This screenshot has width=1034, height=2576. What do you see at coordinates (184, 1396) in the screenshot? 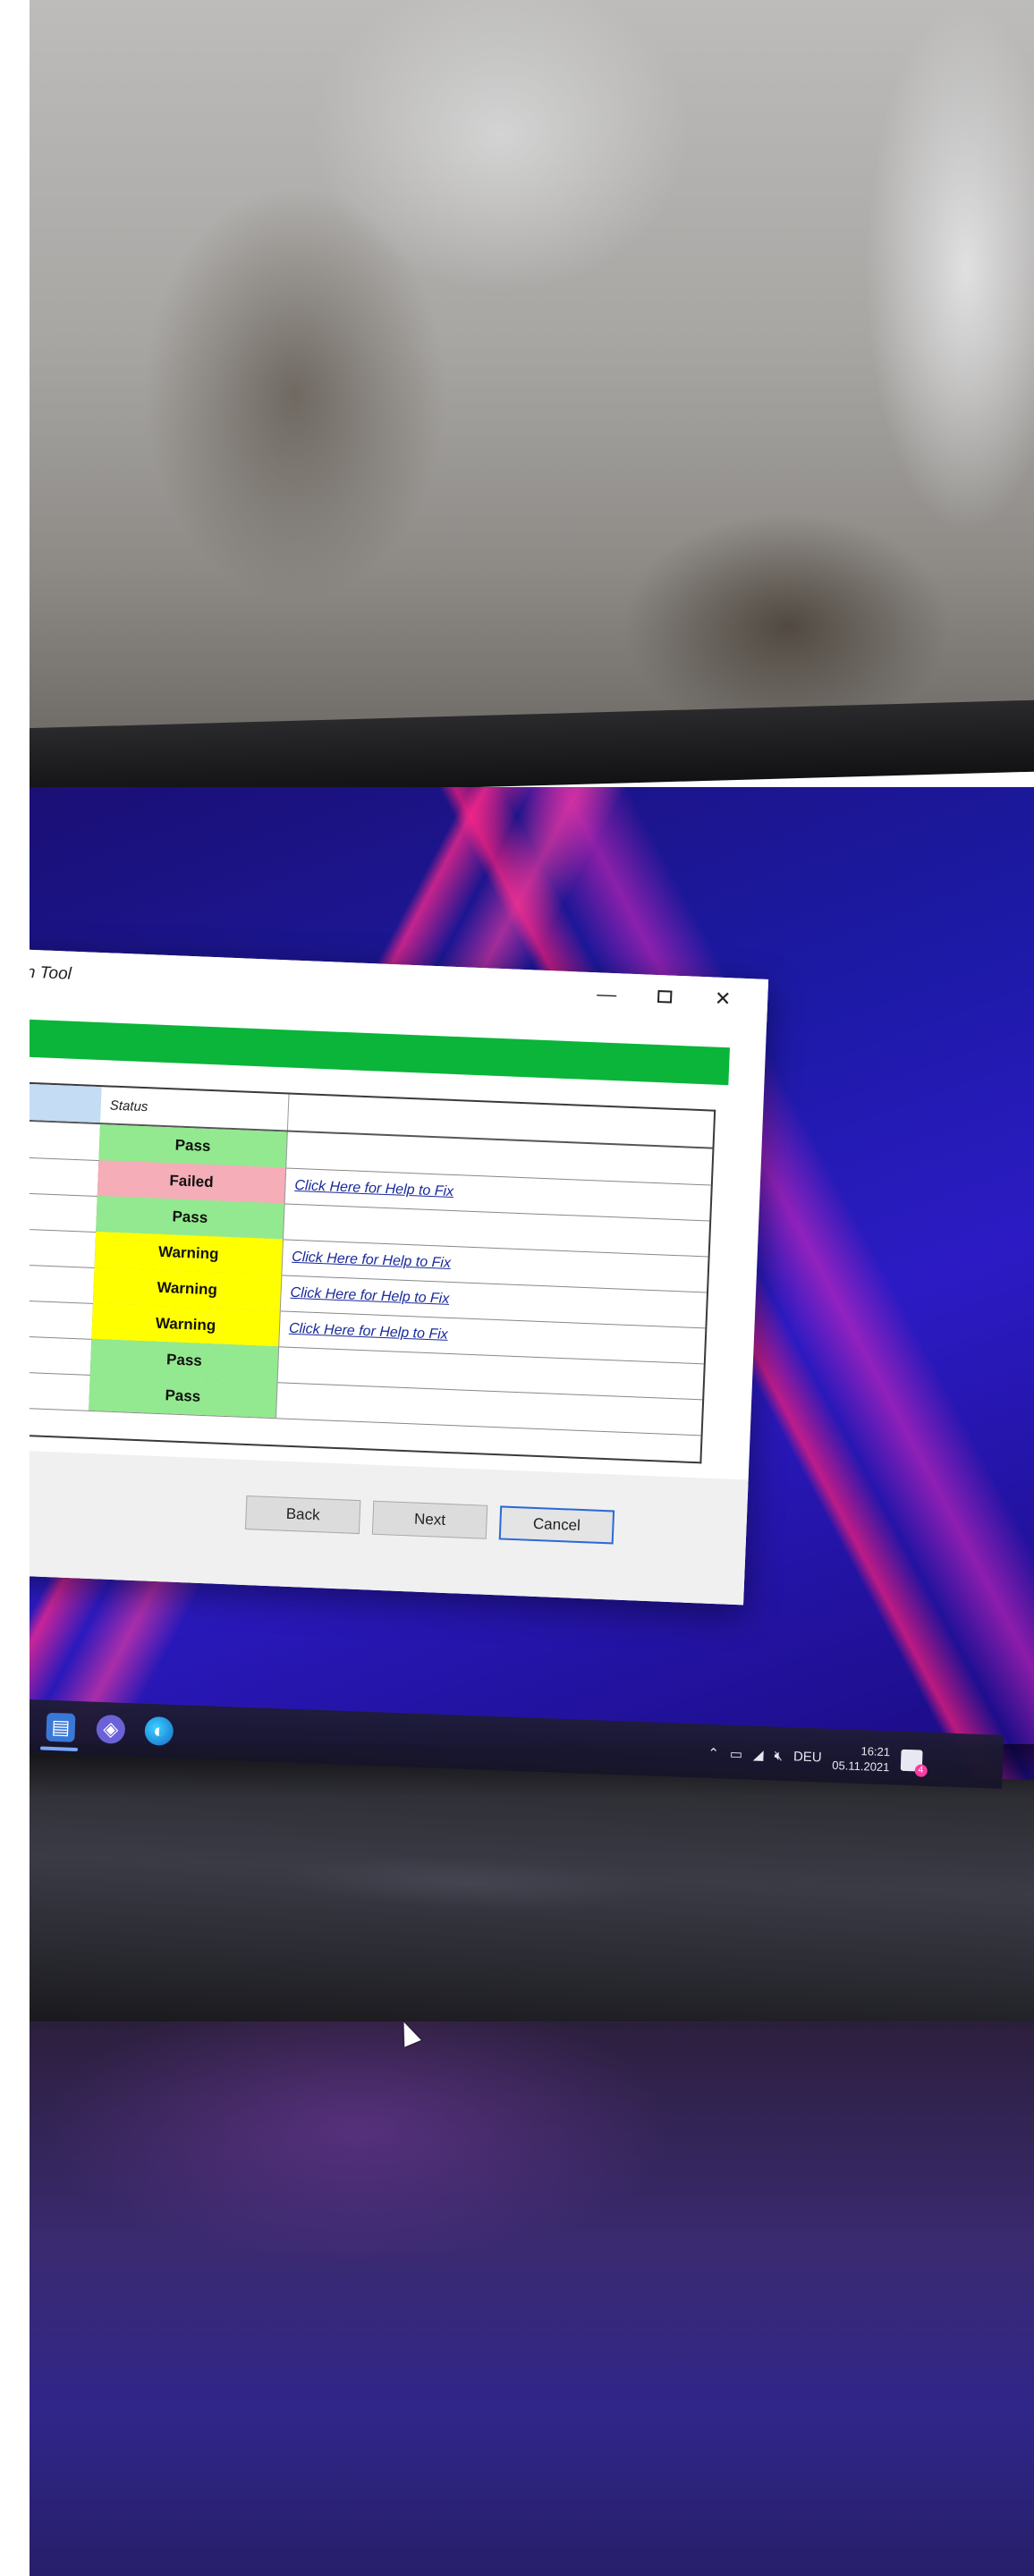
I see `status-cell: Pass` at bounding box center [184, 1396].